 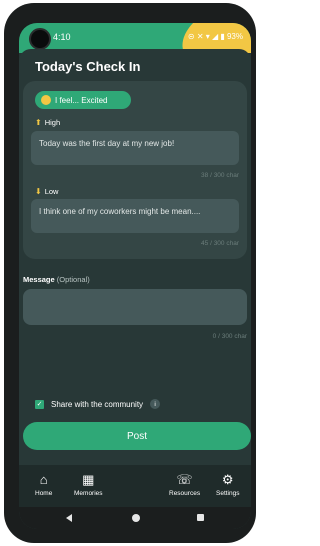 What do you see at coordinates (38, 122) in the screenshot?
I see `up-arrow-icon: ⬆` at bounding box center [38, 122].